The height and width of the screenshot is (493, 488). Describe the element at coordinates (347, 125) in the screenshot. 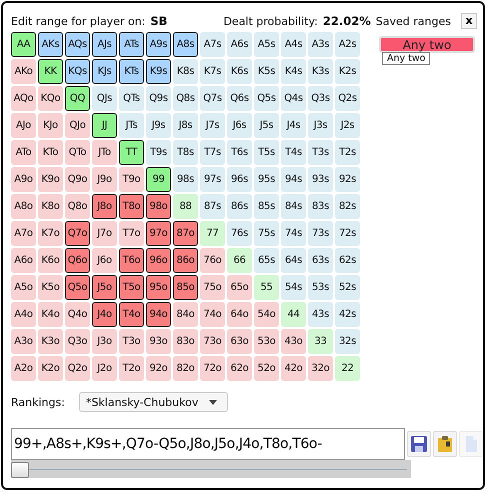

I see `hand-cell: J2s` at that location.